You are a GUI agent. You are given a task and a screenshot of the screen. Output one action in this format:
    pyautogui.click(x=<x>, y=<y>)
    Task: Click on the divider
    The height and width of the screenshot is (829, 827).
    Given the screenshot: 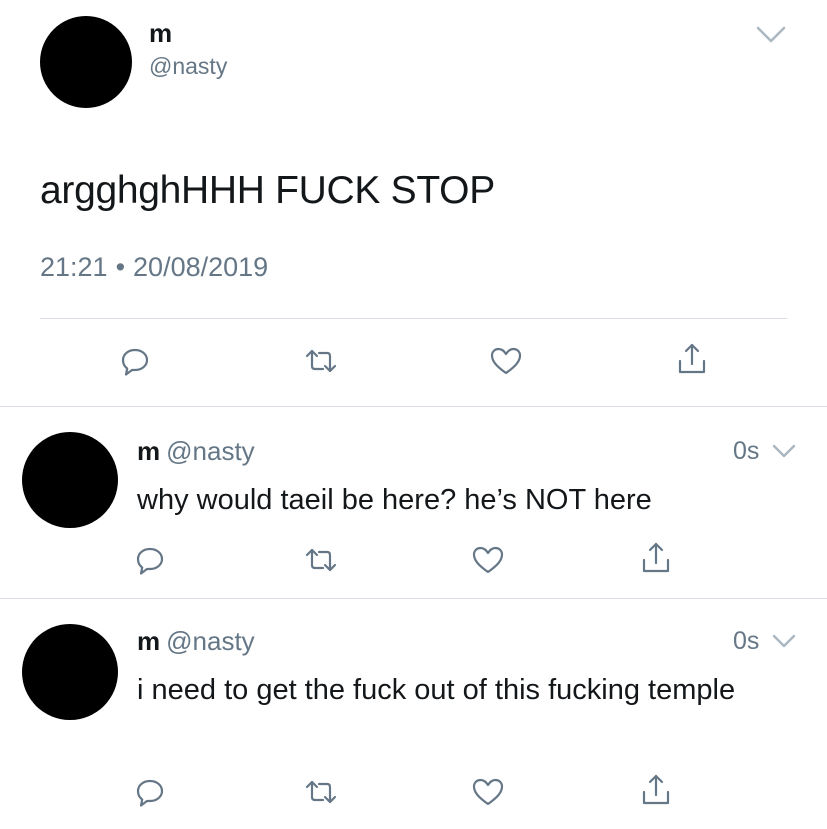 What is the action you would take?
    pyautogui.click(x=413, y=318)
    